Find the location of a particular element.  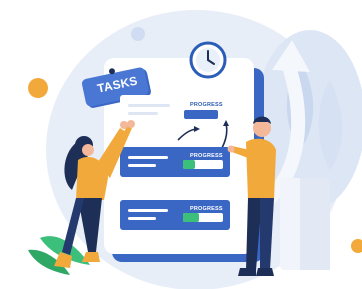

decor-dot-orange is located at coordinates (38, 88).